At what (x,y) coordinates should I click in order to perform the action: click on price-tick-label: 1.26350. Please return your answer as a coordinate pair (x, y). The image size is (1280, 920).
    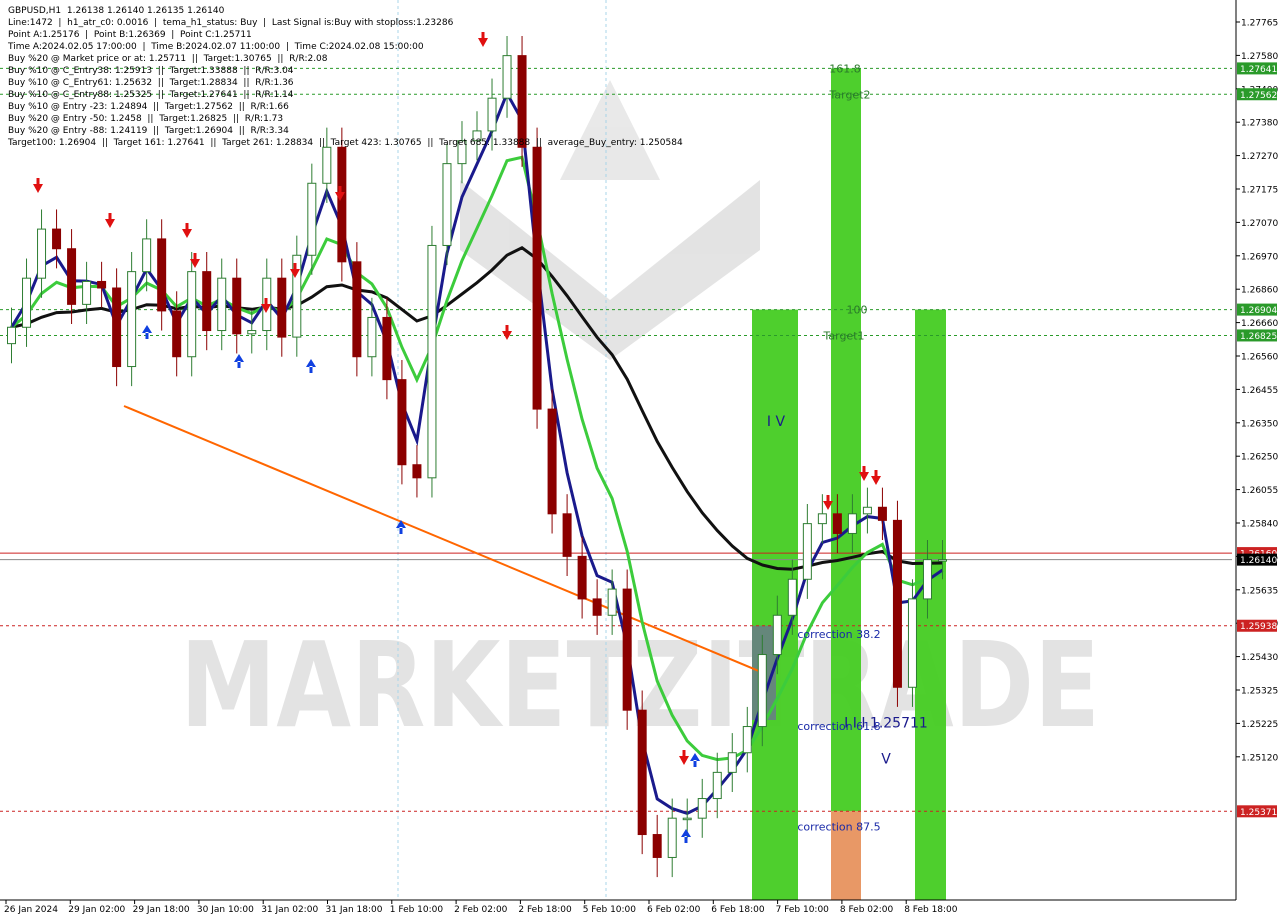
    Looking at the image, I should click on (1259, 424).